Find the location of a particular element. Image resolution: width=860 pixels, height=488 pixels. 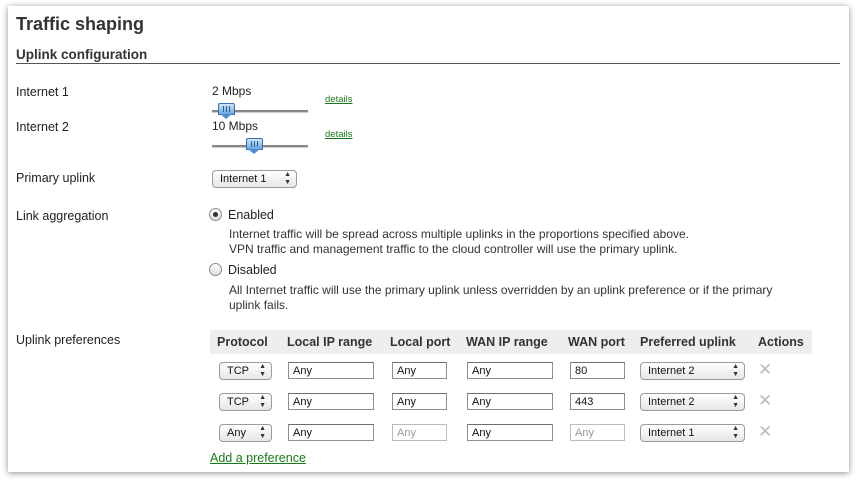

internet-2-slider-handle is located at coordinates (254, 146).